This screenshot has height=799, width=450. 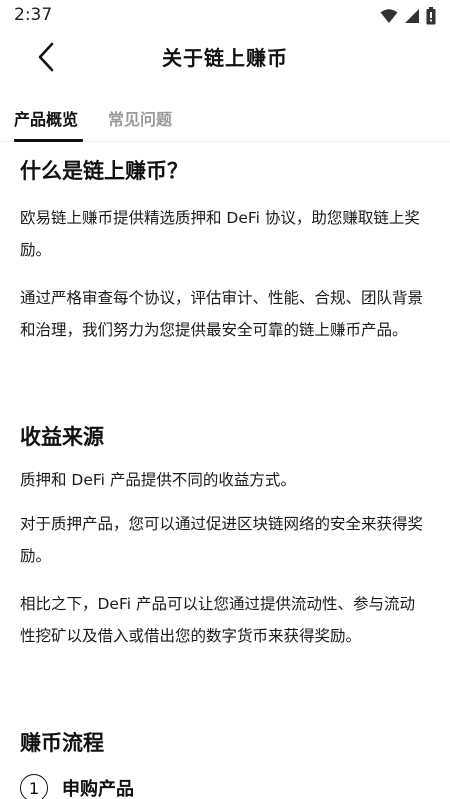 I want to click on section-title-flow: 赚币流程, so click(x=62, y=743).